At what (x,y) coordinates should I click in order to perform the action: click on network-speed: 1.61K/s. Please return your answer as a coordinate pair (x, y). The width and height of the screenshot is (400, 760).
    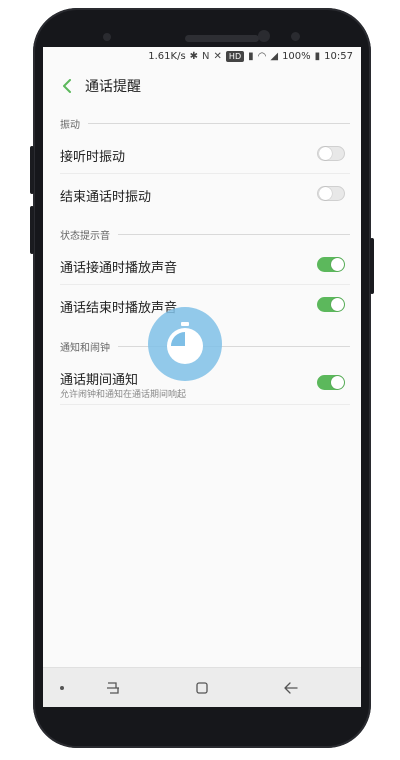
    Looking at the image, I should click on (167, 56).